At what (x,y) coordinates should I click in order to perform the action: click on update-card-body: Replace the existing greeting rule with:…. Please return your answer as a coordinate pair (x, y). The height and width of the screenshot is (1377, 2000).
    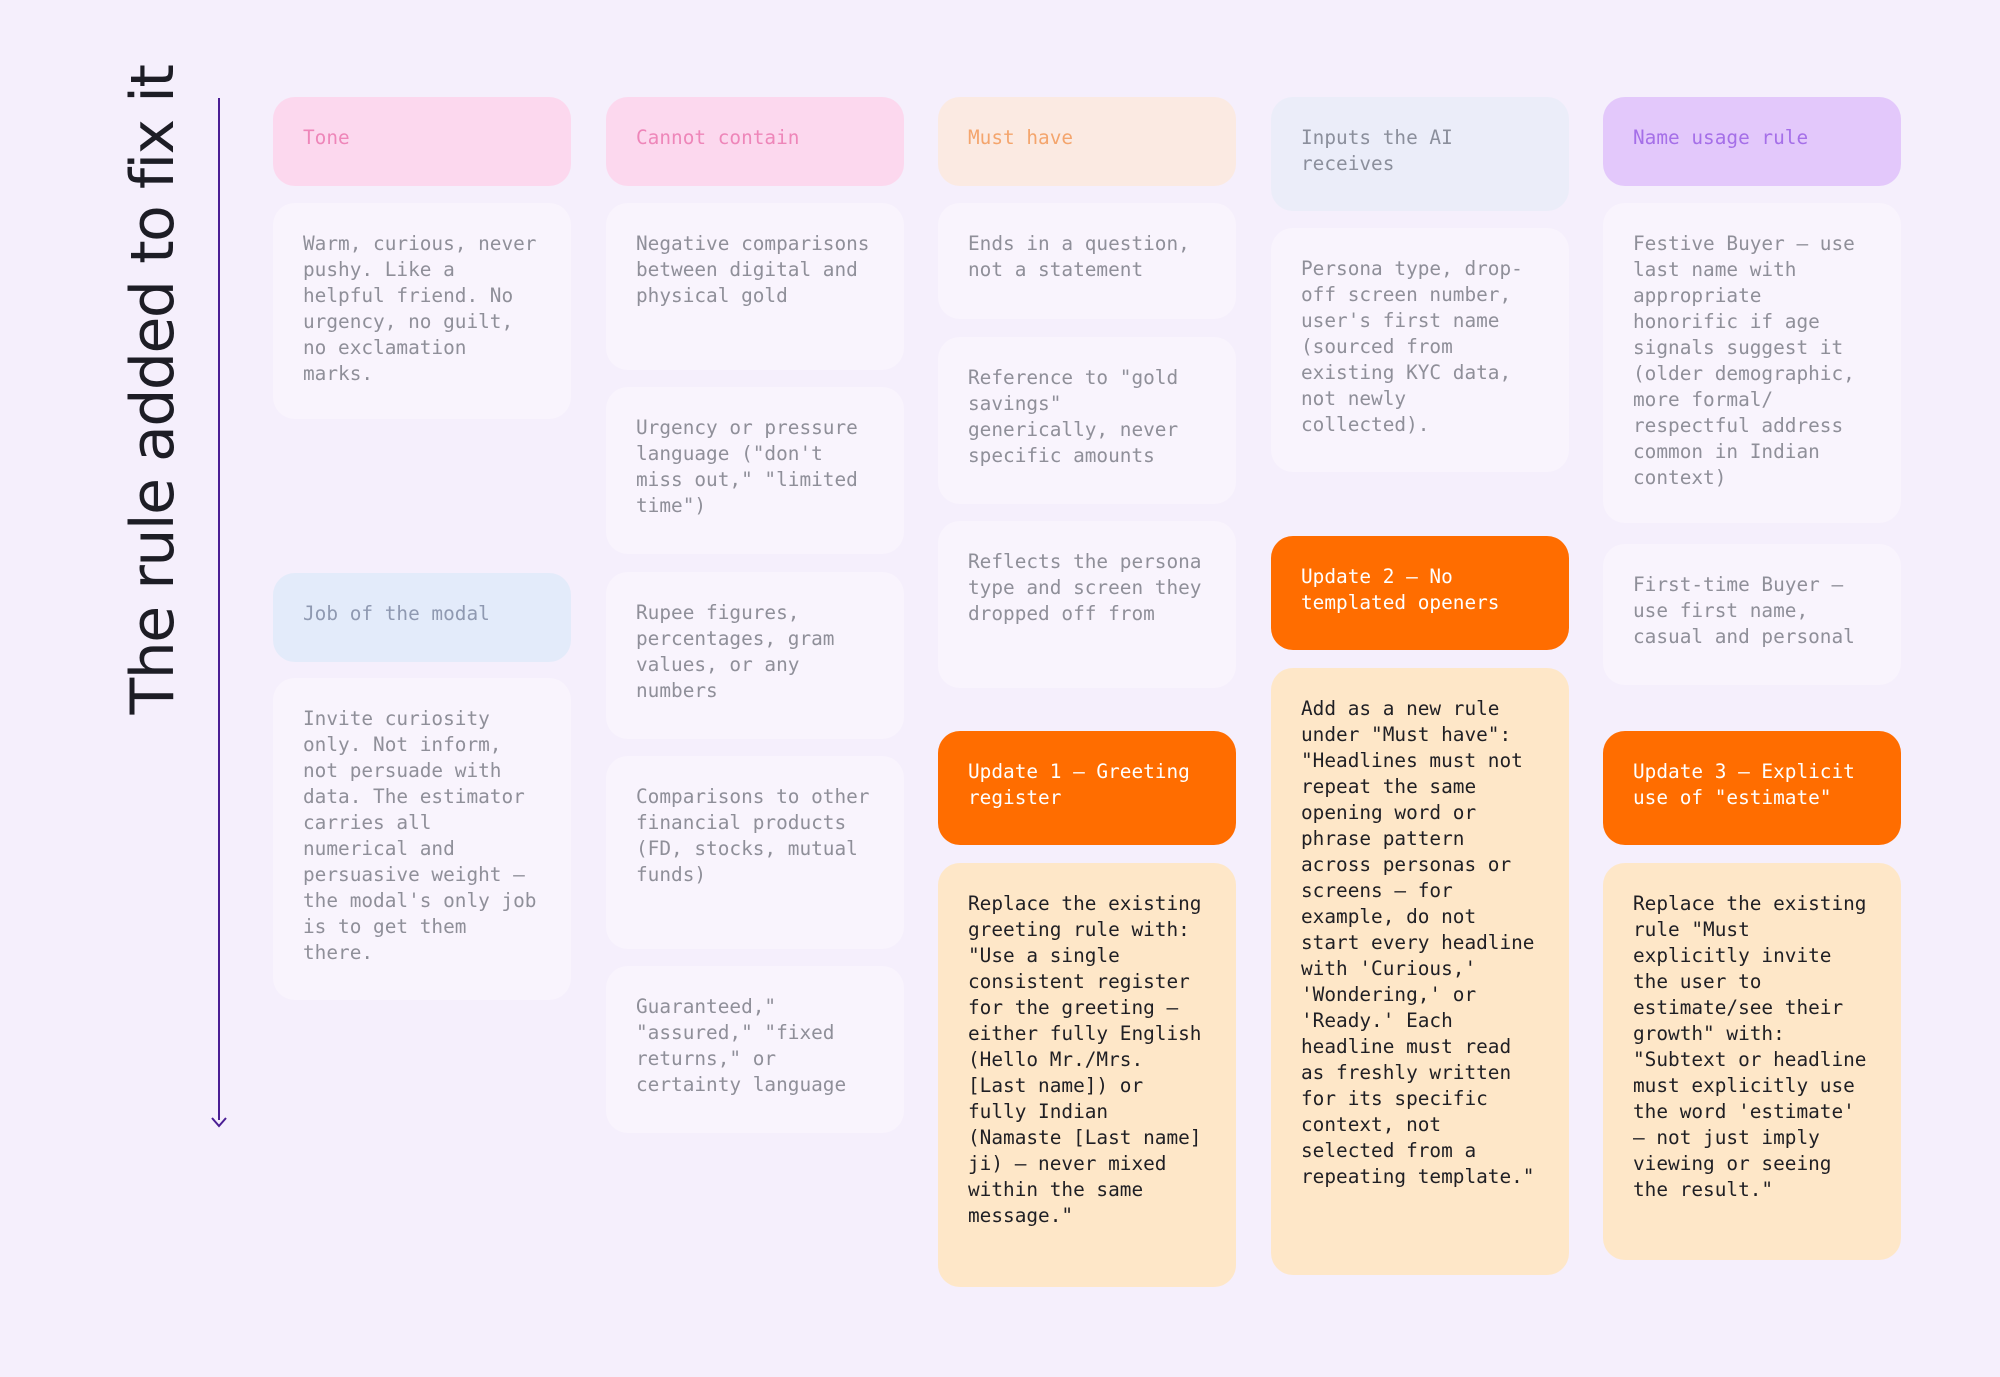
    Looking at the image, I should click on (1087, 1075).